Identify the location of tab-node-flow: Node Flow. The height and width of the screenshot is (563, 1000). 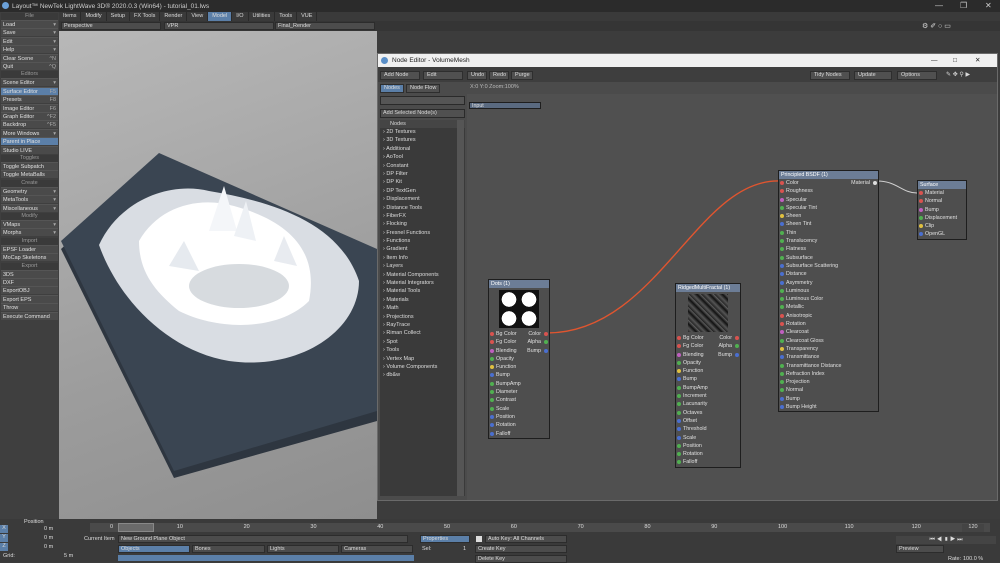
(423, 88).